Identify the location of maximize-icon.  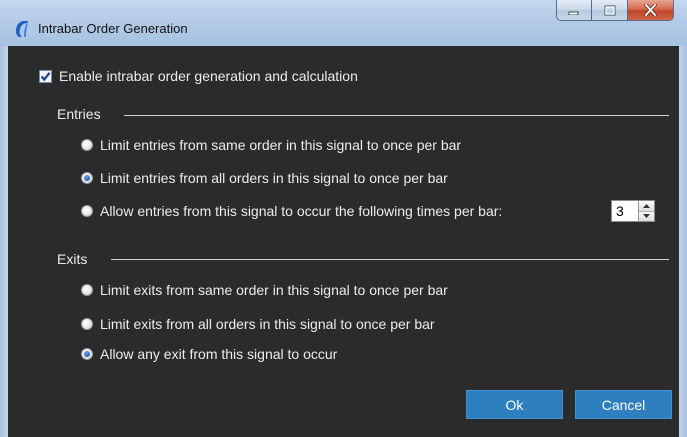
(609, 10).